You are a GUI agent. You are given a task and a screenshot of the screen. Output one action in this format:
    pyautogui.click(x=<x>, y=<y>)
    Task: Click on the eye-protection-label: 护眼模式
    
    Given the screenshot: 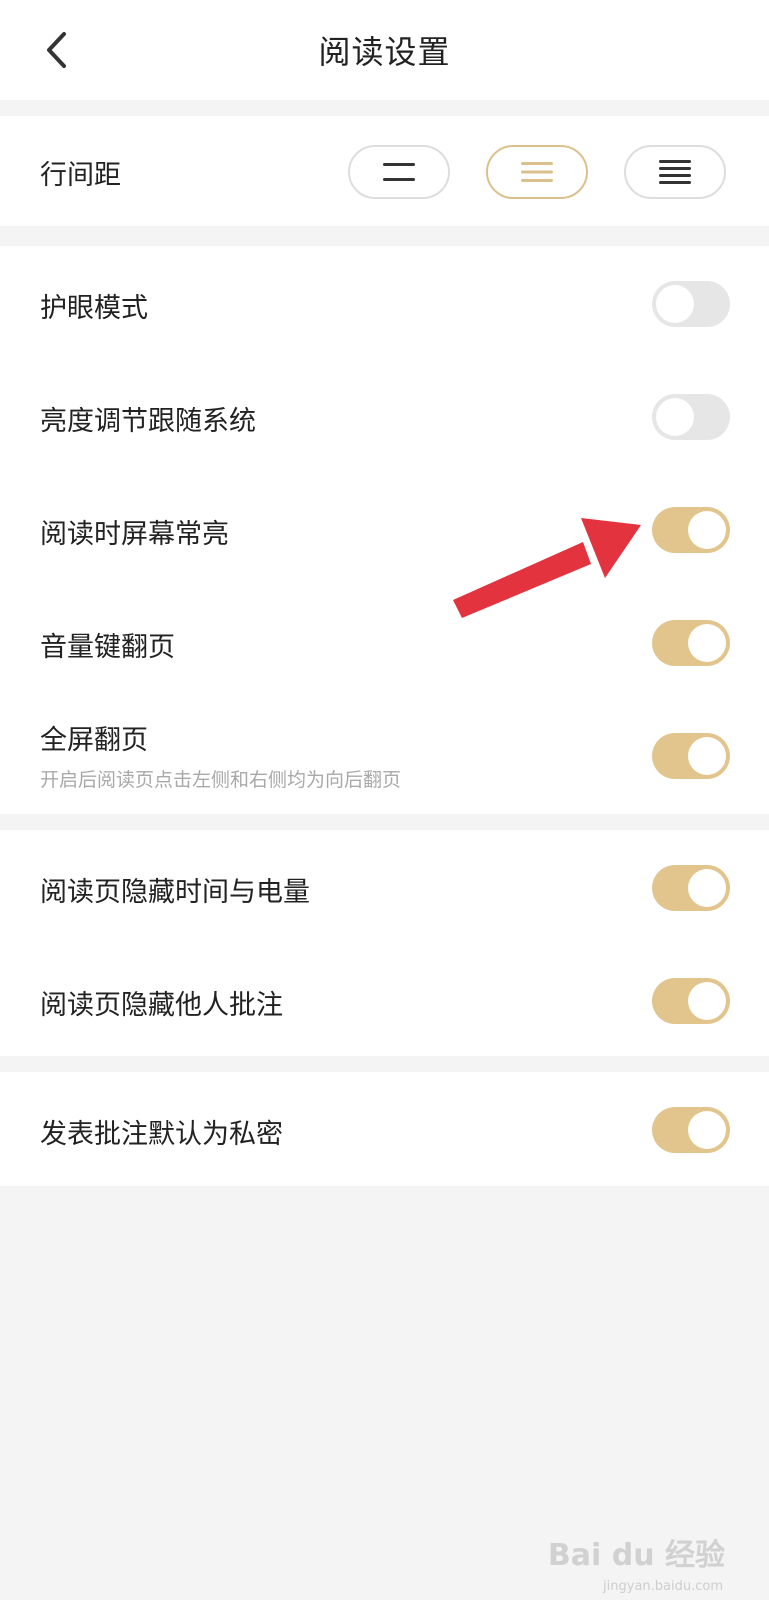 What is the action you would take?
    pyautogui.click(x=94, y=308)
    